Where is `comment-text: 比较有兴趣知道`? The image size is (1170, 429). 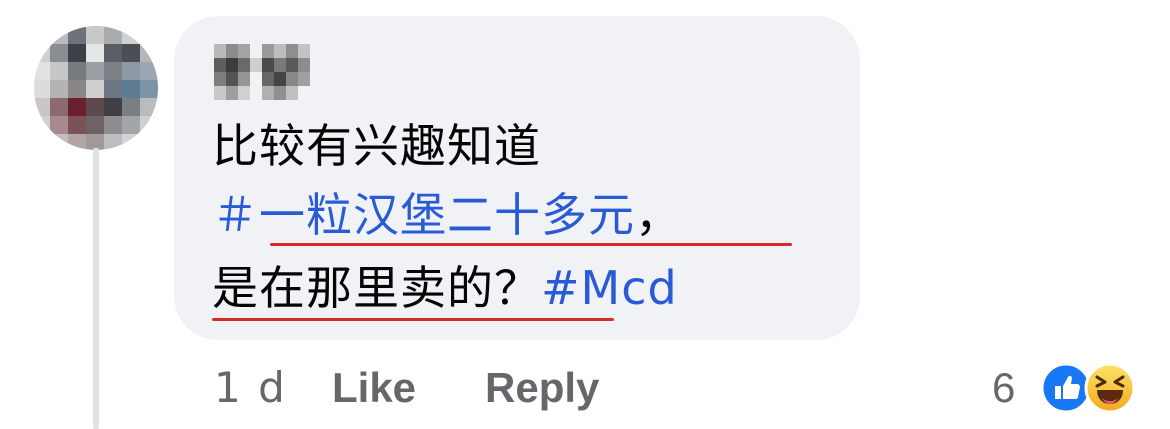 comment-text: 比较有兴趣知道 is located at coordinates (376, 146).